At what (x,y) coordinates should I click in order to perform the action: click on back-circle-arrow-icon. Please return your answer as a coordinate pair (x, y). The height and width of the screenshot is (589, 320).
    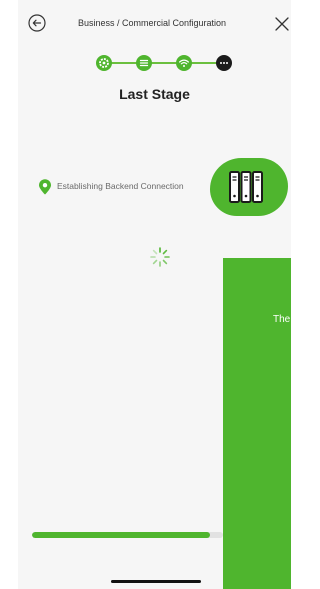
    Looking at the image, I should click on (37, 23).